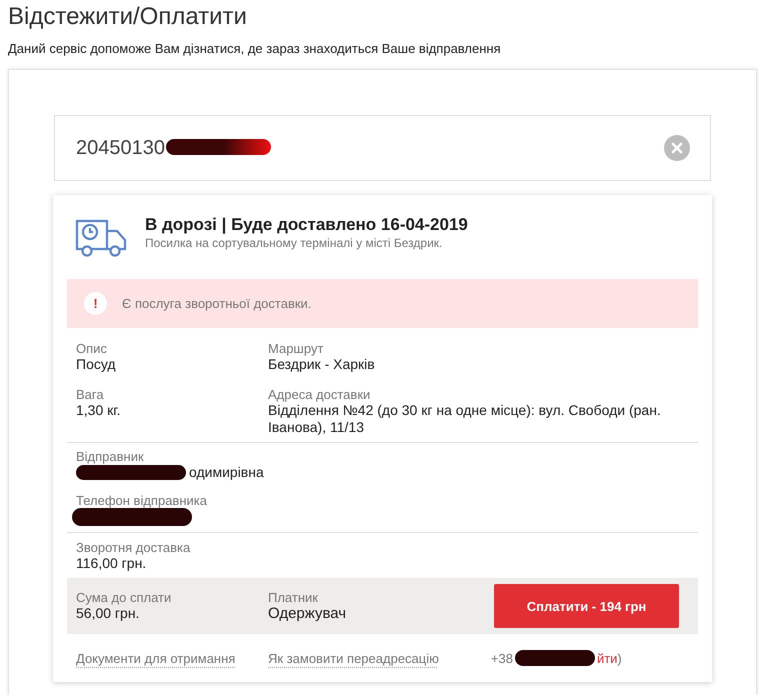 Image resolution: width=759 pixels, height=695 pixels. What do you see at coordinates (586, 606) in the screenshot?
I see `pay-button: Сплатити - 194 грн` at bounding box center [586, 606].